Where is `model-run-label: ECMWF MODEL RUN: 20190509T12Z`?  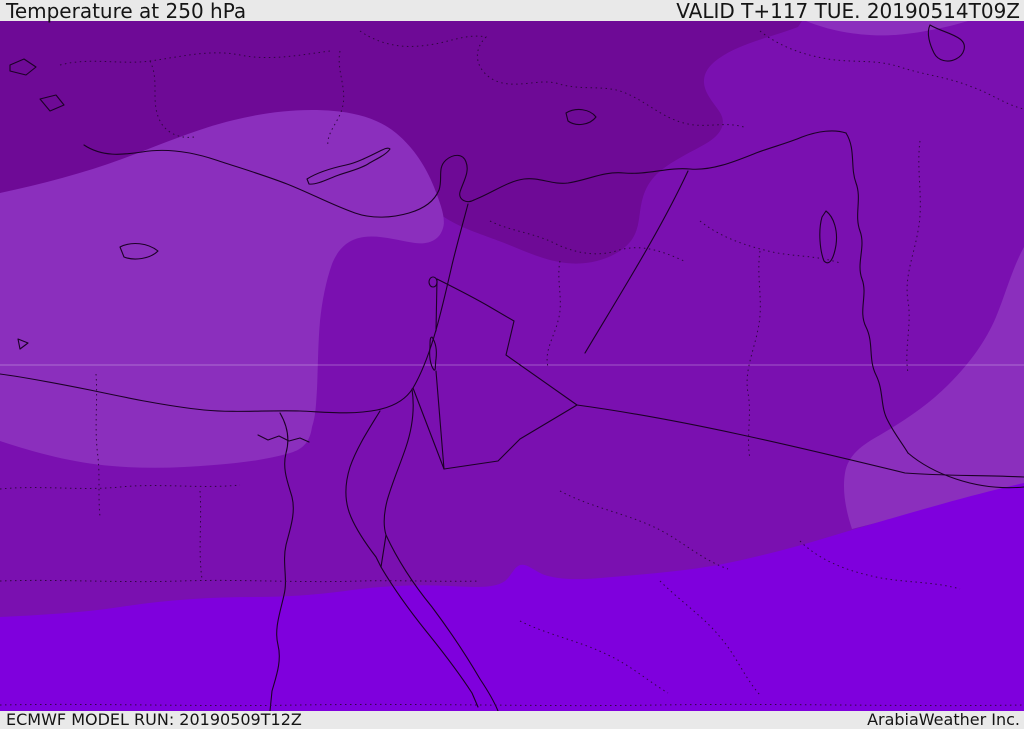
model-run-label: ECMWF MODEL RUN: 20190509T12Z is located at coordinates (154, 719).